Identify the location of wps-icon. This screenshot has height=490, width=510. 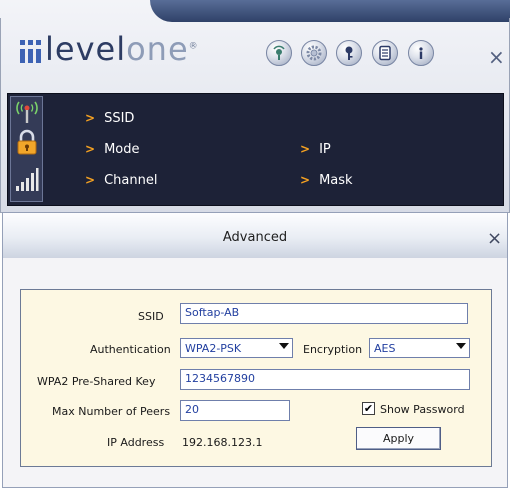
(279, 52).